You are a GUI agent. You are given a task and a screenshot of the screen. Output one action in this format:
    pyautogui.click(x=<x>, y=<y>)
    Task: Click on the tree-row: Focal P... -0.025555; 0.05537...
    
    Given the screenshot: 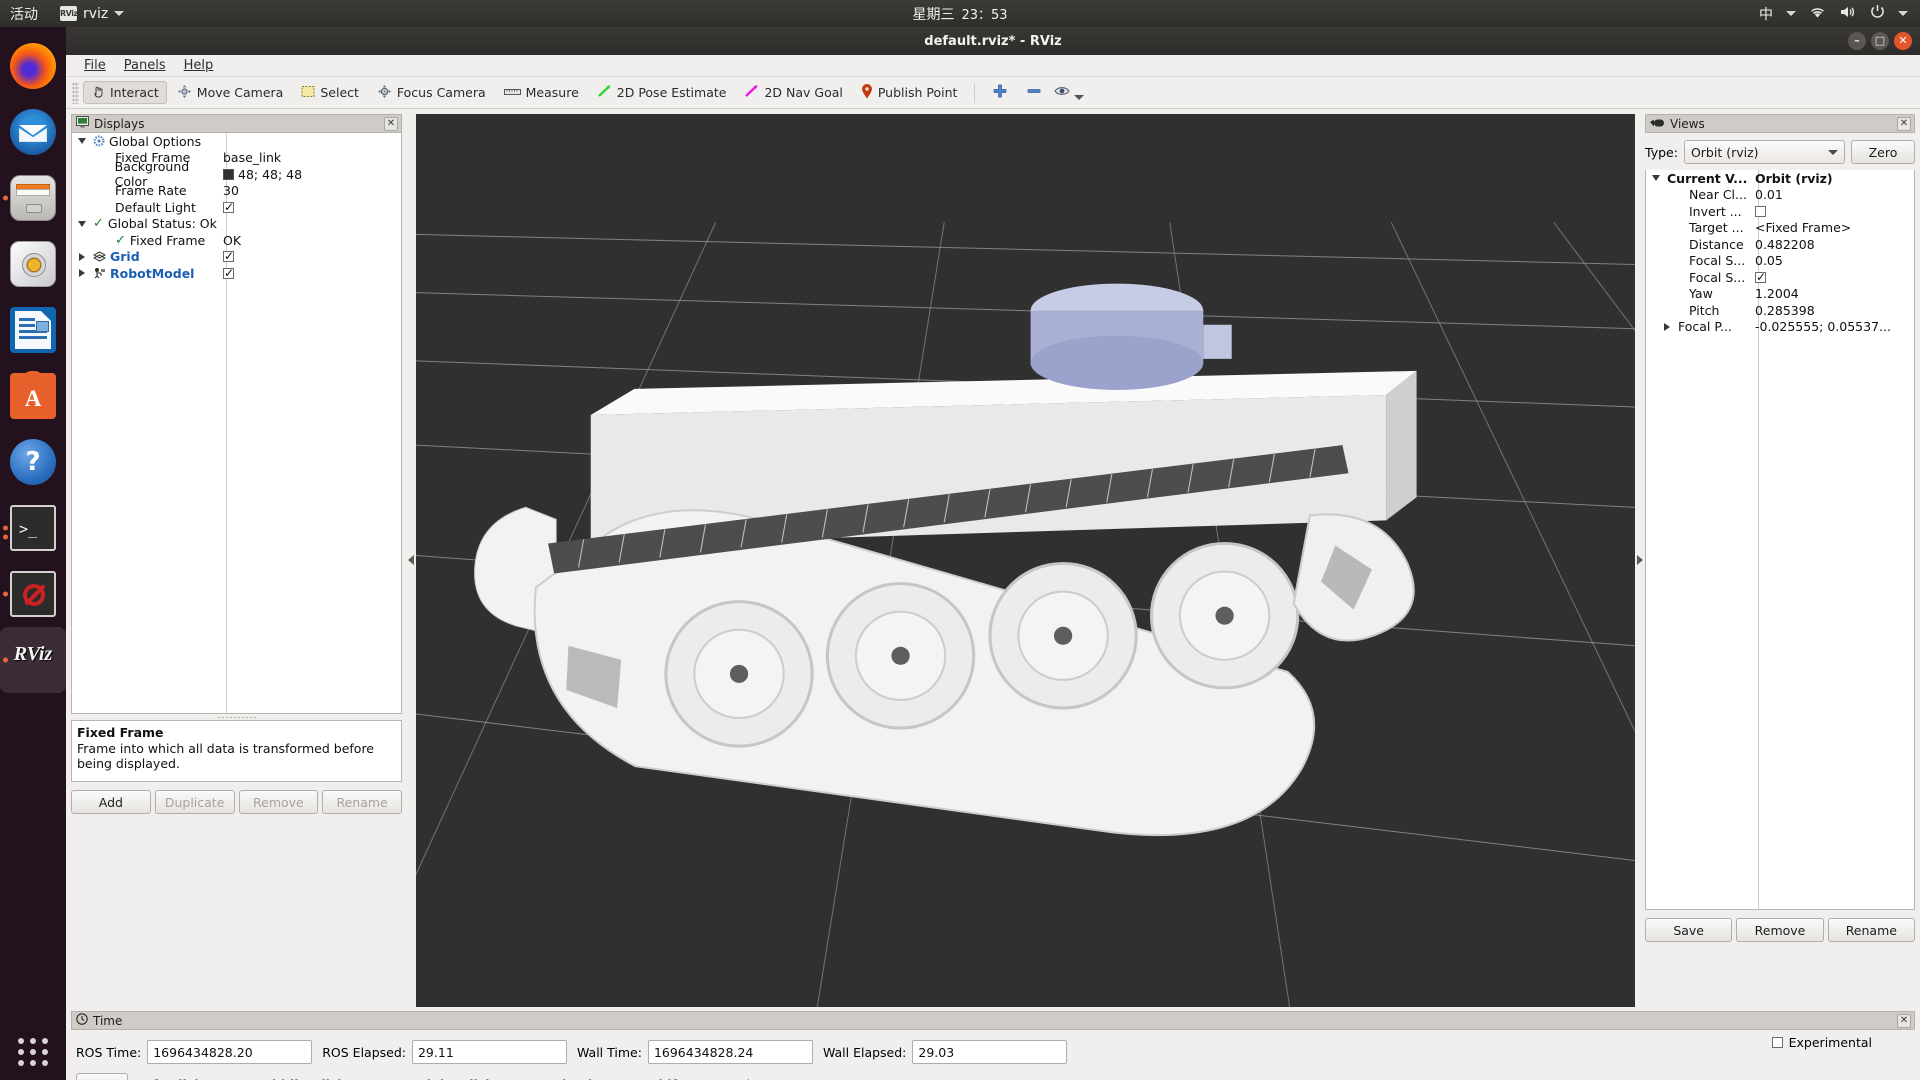 What is the action you would take?
    pyautogui.click(x=1780, y=327)
    